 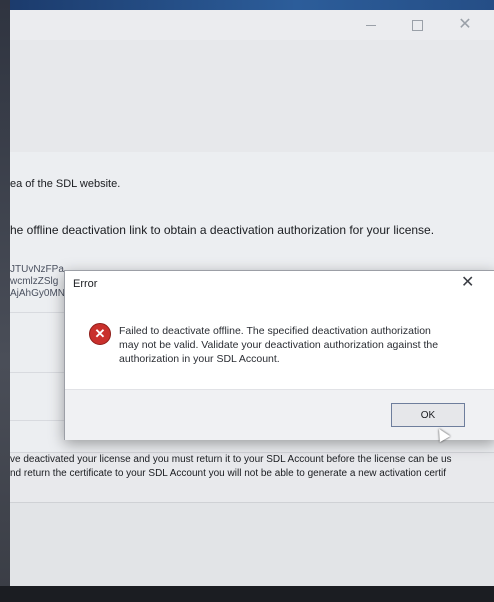 I want to click on dialog-footer: OK, so click(x=279, y=414).